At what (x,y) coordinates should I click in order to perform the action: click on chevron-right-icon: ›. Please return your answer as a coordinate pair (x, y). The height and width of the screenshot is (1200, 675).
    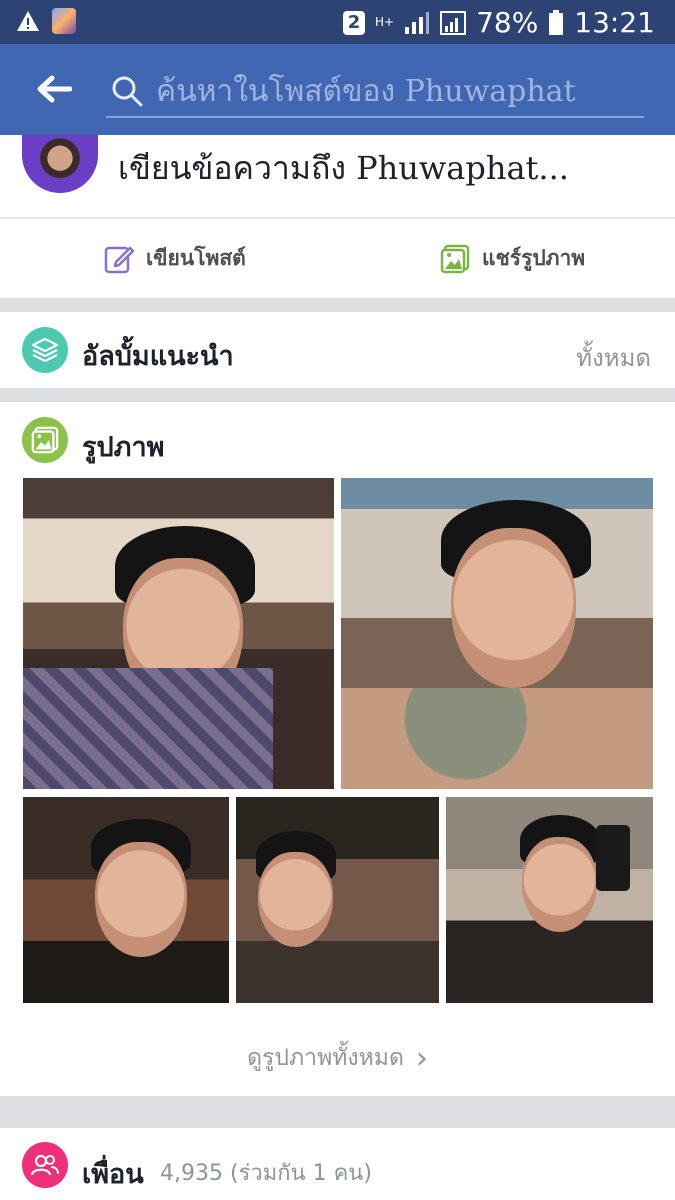
    Looking at the image, I should click on (421, 1058).